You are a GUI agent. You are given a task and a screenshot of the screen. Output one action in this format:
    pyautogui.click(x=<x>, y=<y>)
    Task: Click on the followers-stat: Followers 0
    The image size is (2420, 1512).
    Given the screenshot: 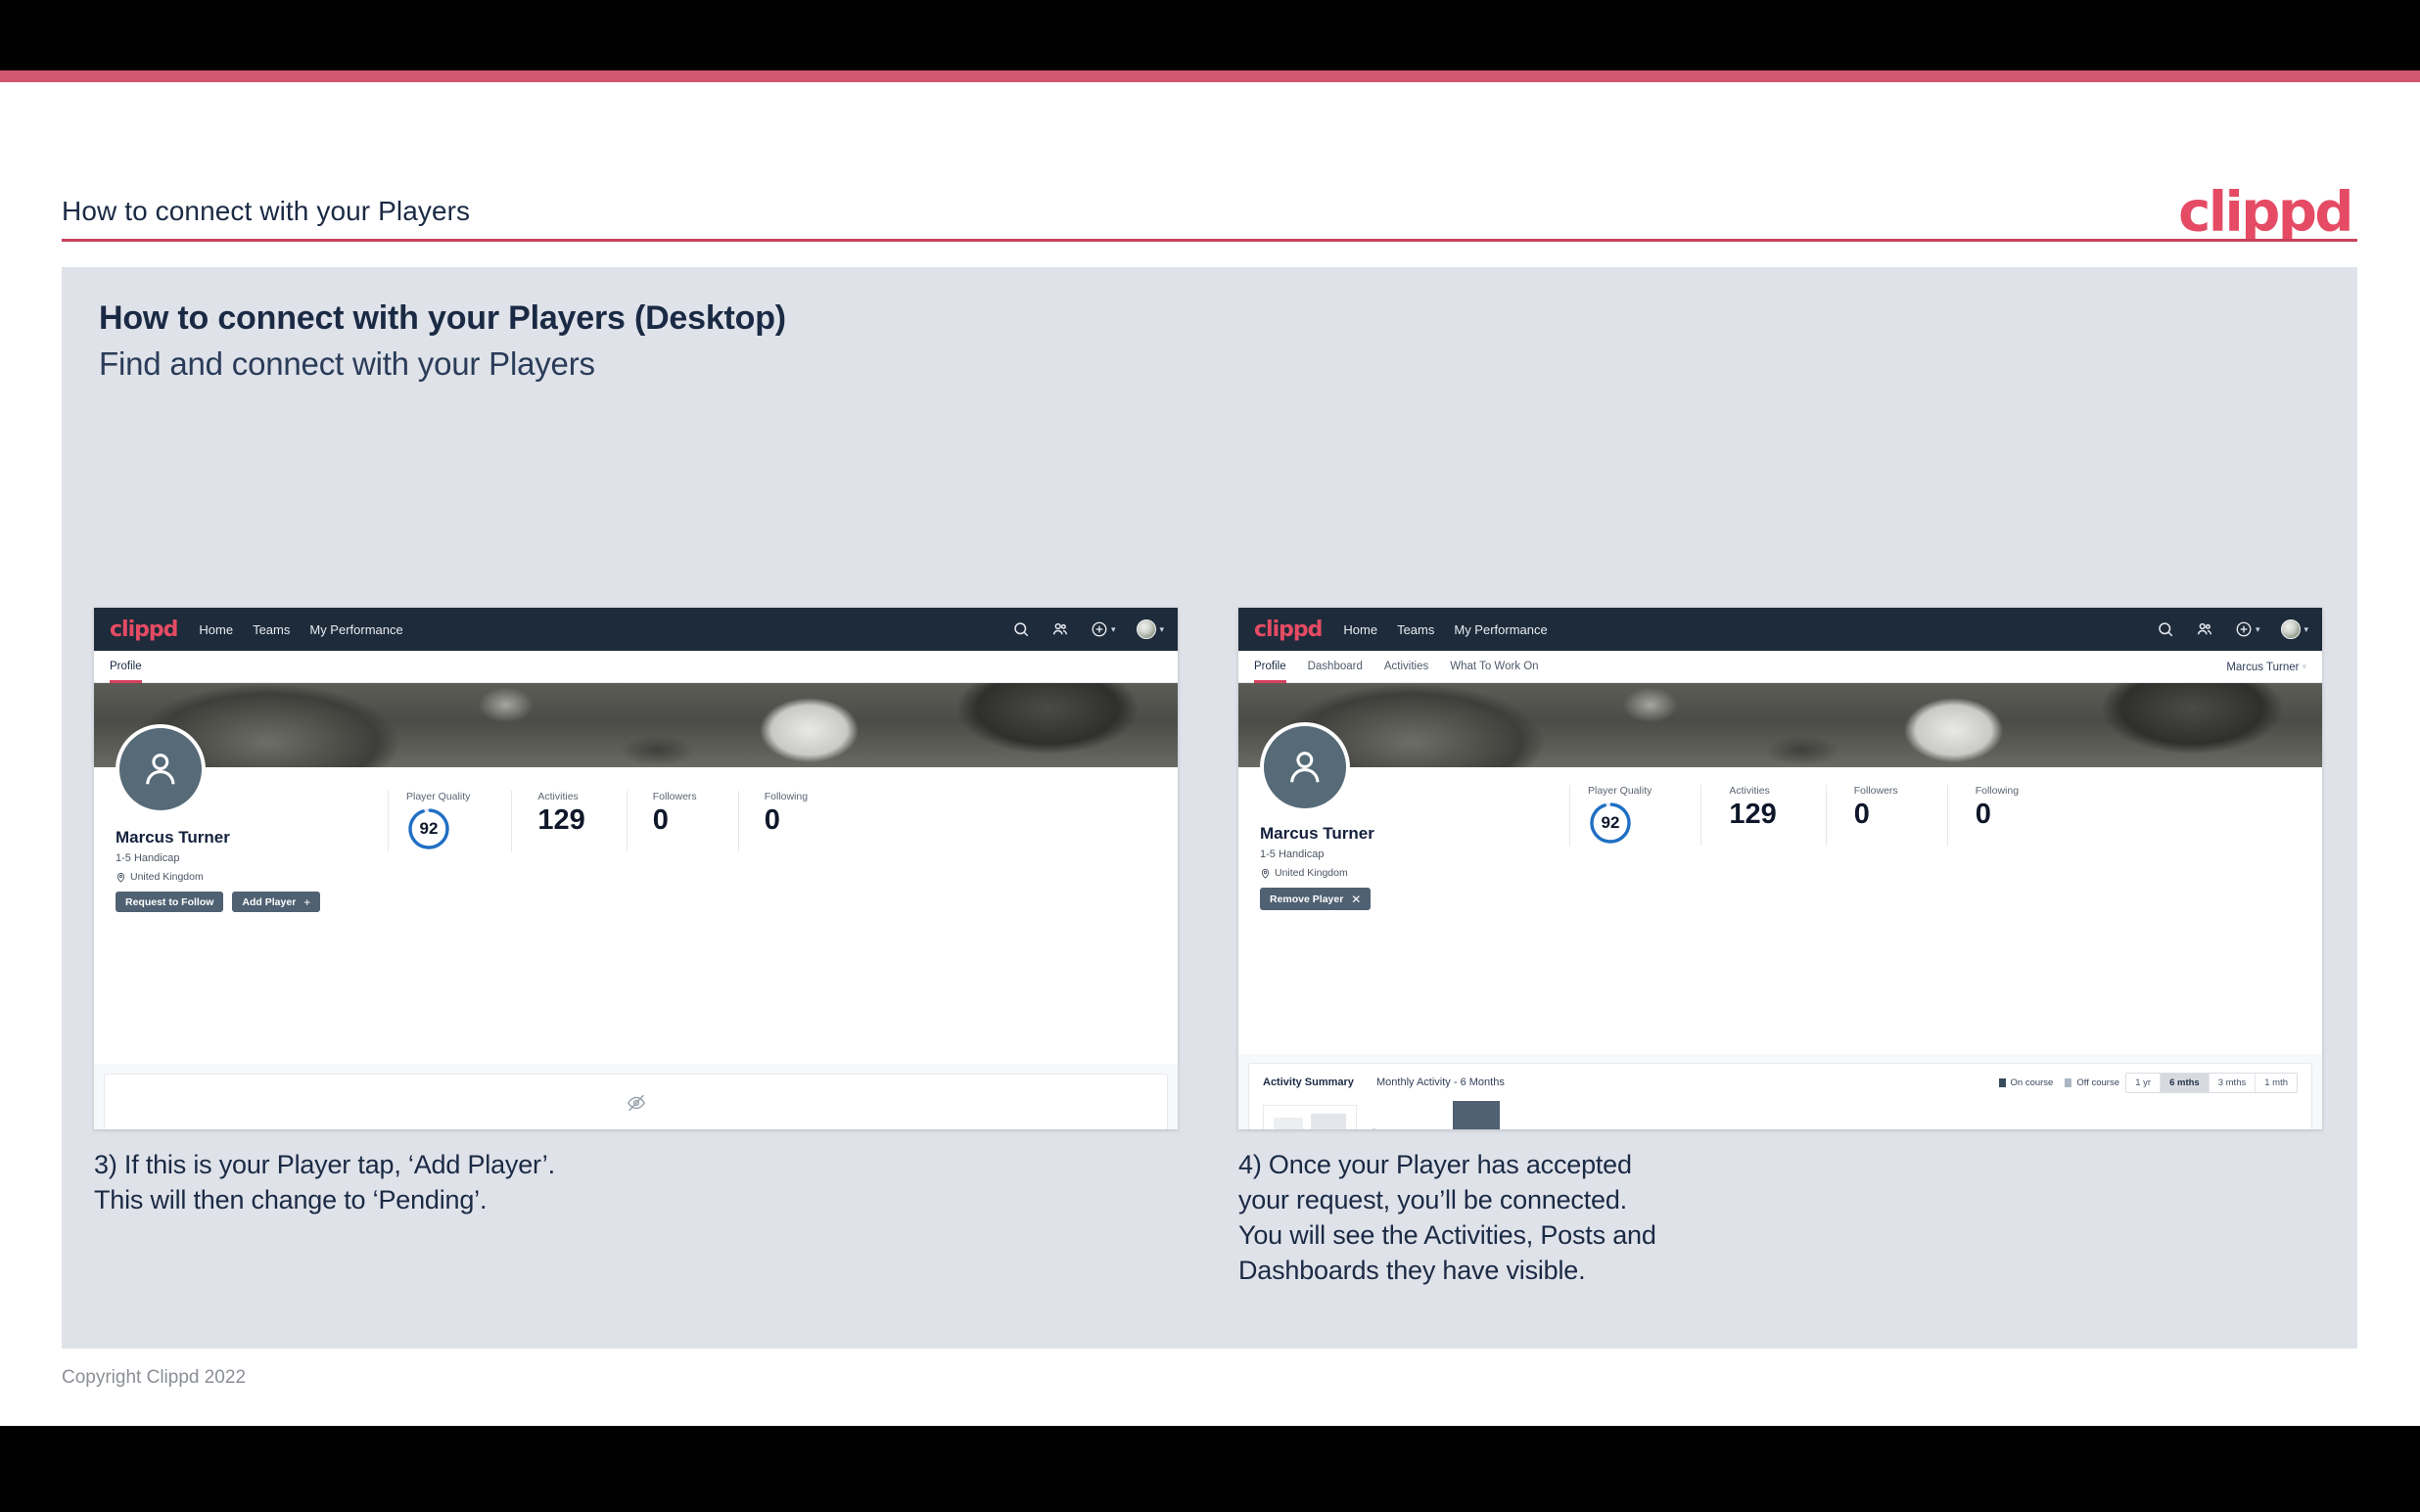 What is the action you would take?
    pyautogui.click(x=1861, y=815)
    